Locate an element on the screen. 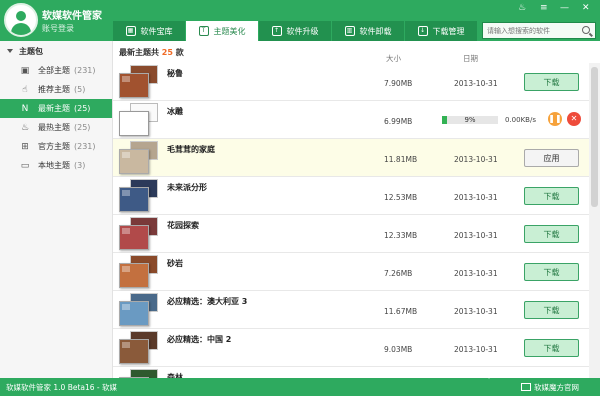 The height and width of the screenshot is (396, 600). sidebar-item-label: 最热主题 is located at coordinates (54, 127).